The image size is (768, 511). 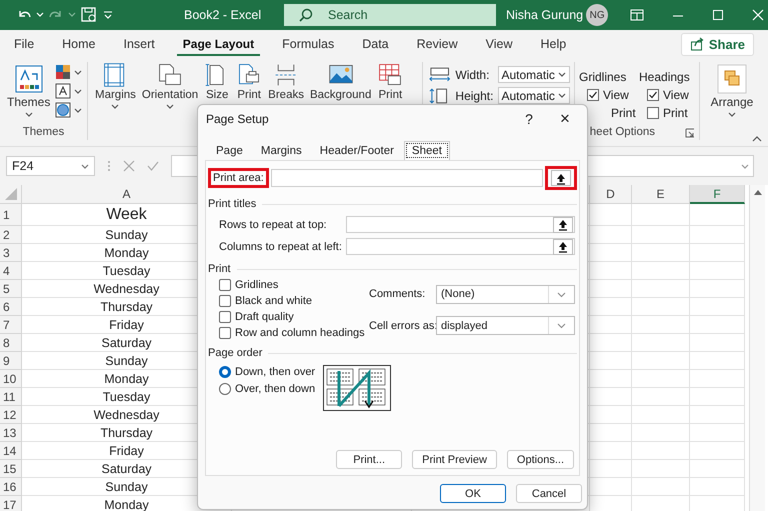 What do you see at coordinates (264, 317) in the screenshot?
I see `checkbox-label: Draft quality` at bounding box center [264, 317].